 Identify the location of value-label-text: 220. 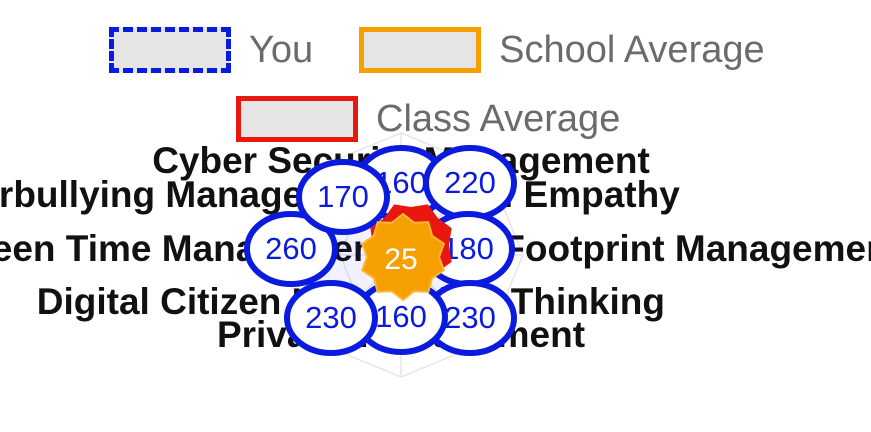
(470, 182).